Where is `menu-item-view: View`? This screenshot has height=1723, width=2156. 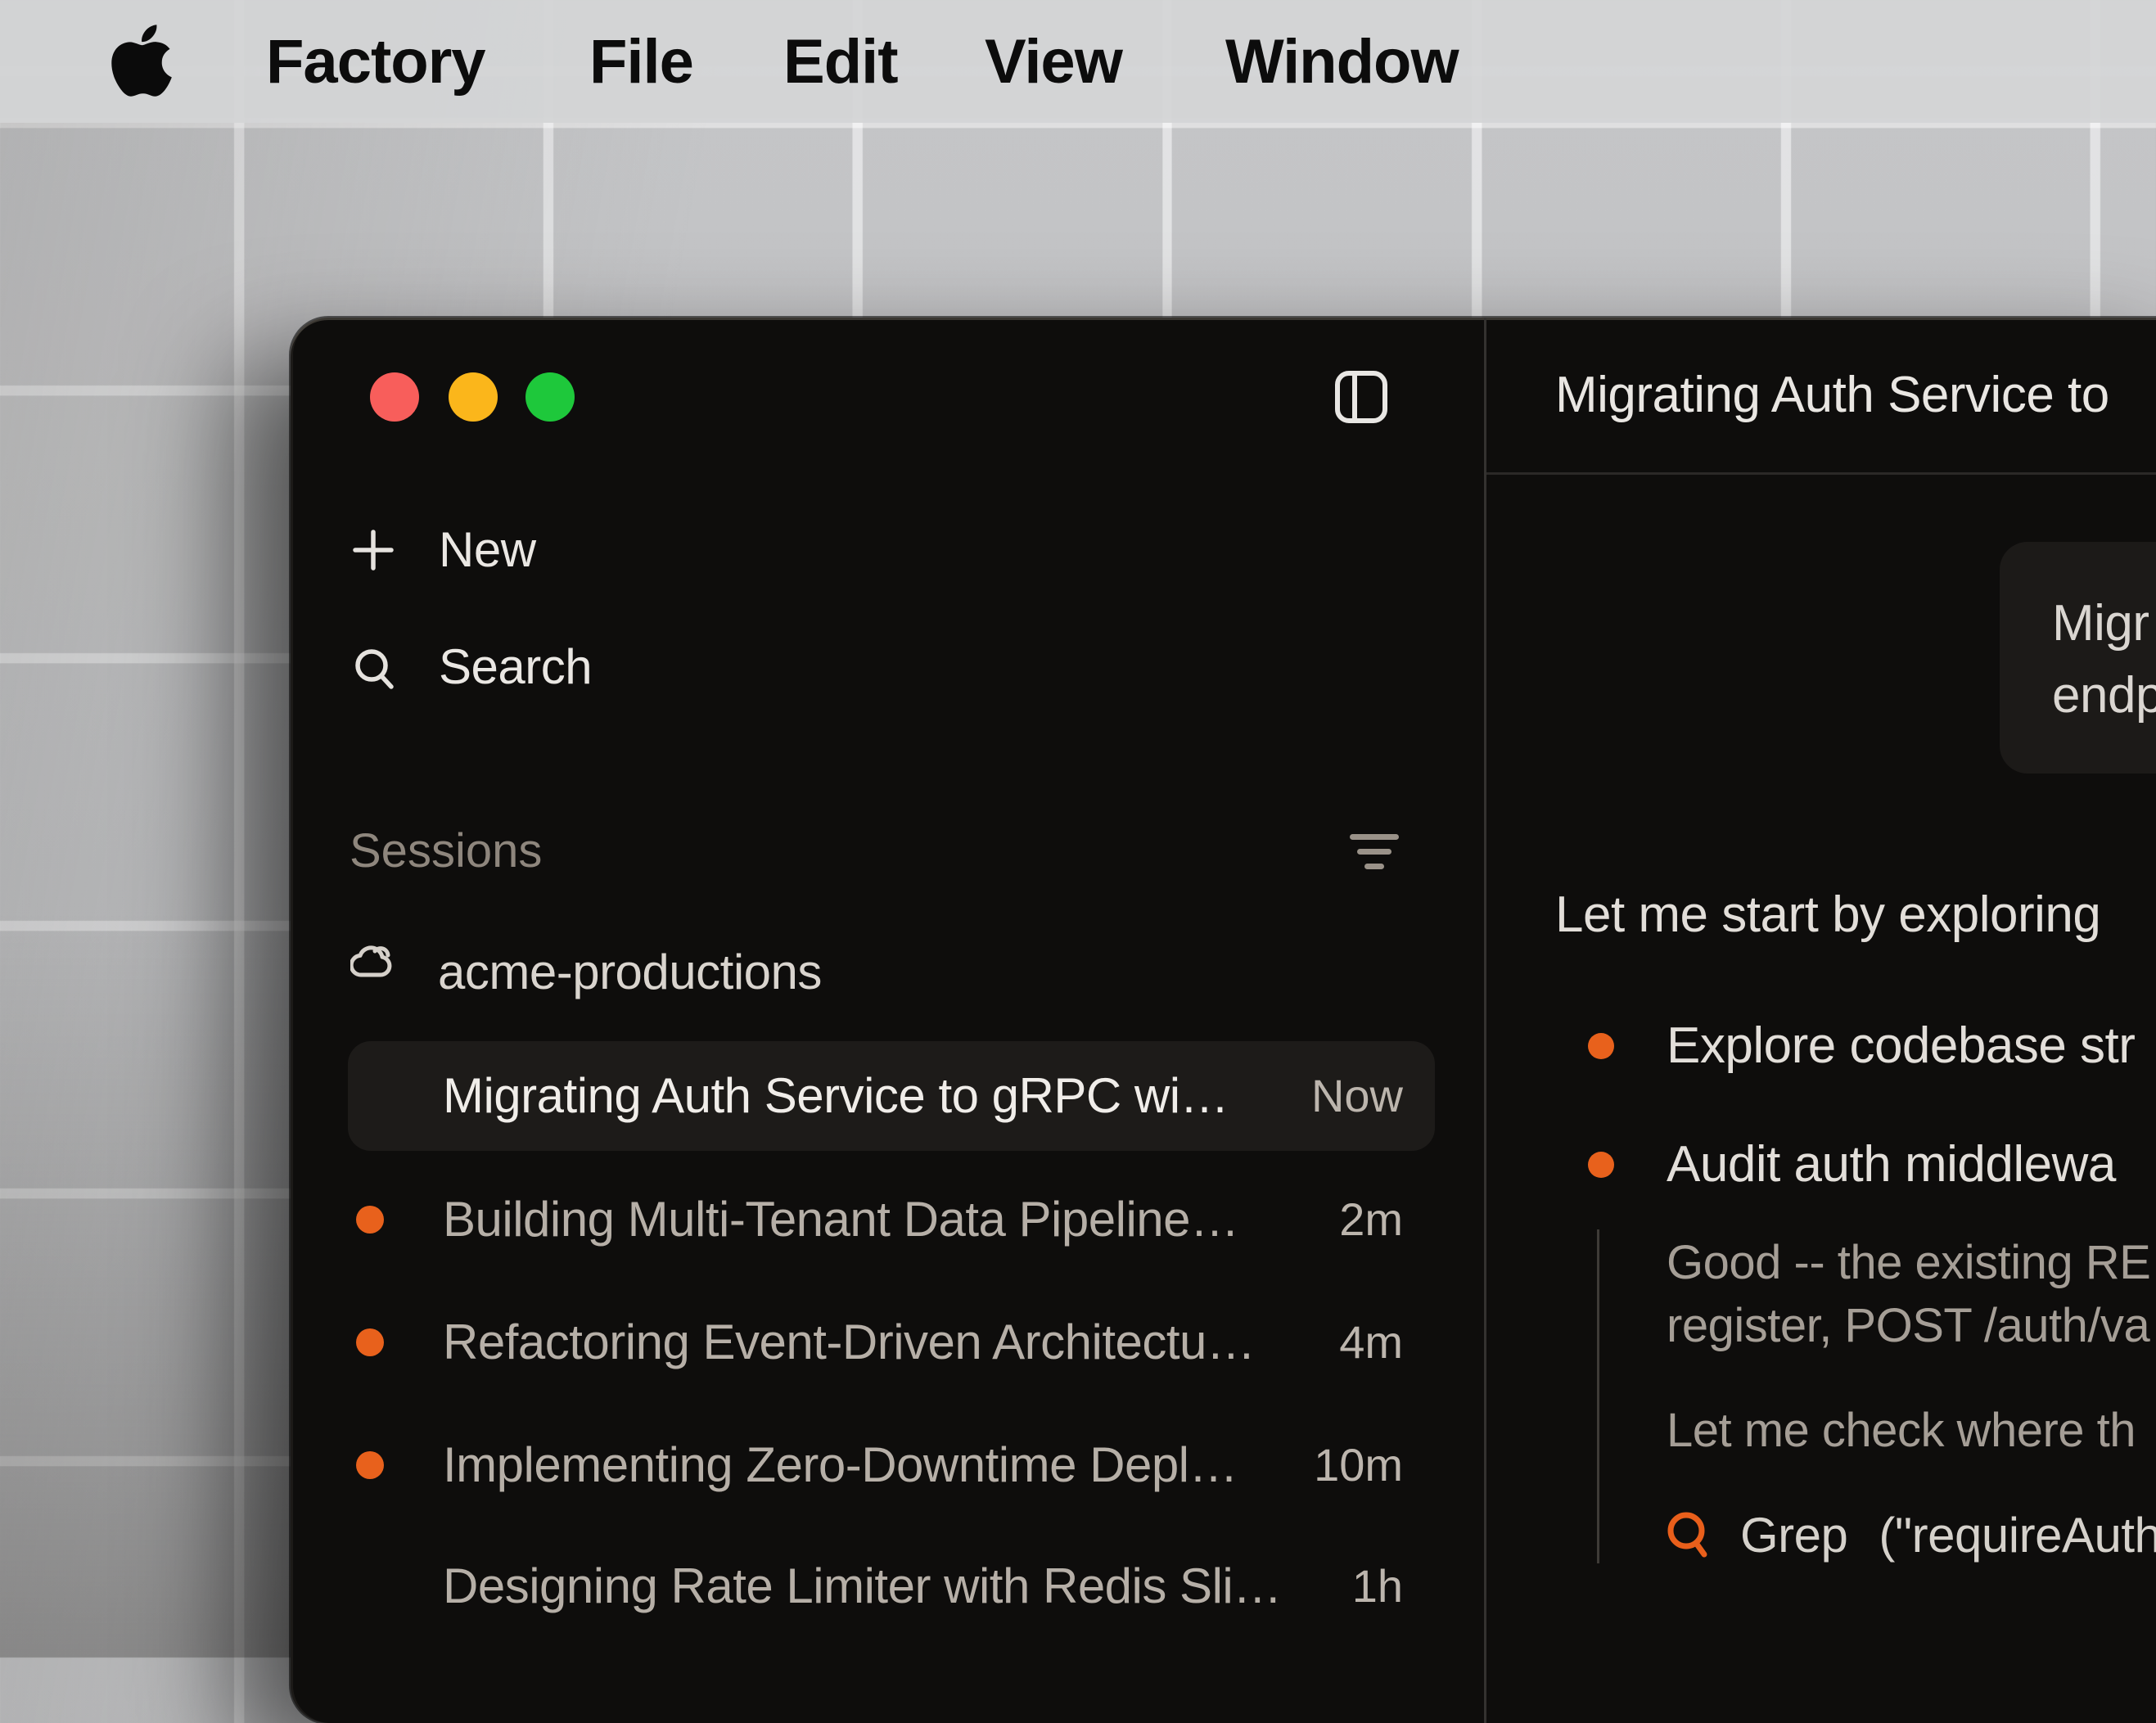 menu-item-view: View is located at coordinates (1054, 62).